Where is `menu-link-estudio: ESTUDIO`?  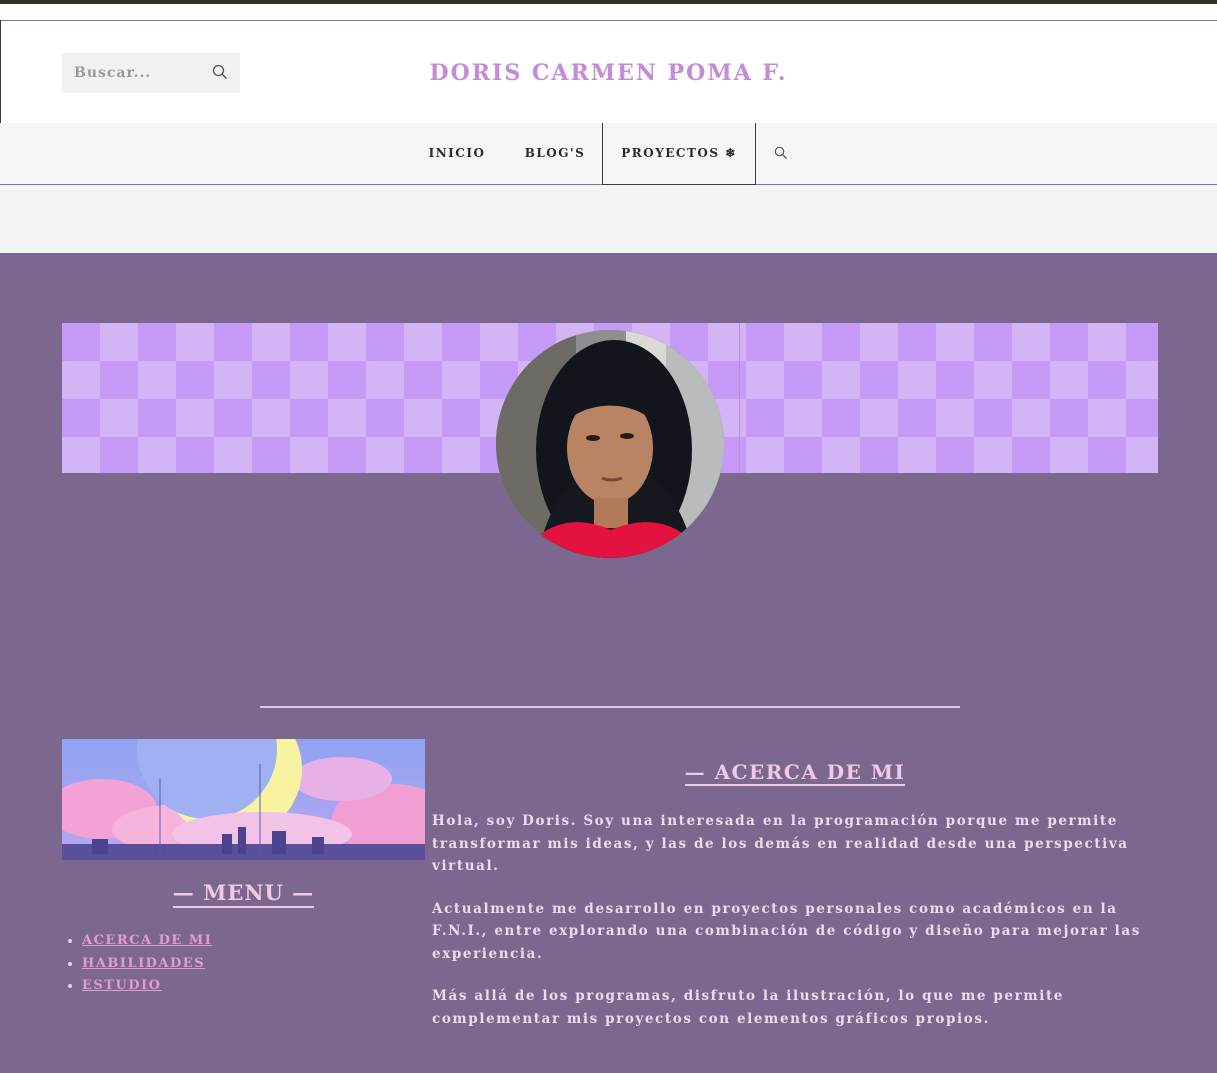 menu-link-estudio: ESTUDIO is located at coordinates (122, 985).